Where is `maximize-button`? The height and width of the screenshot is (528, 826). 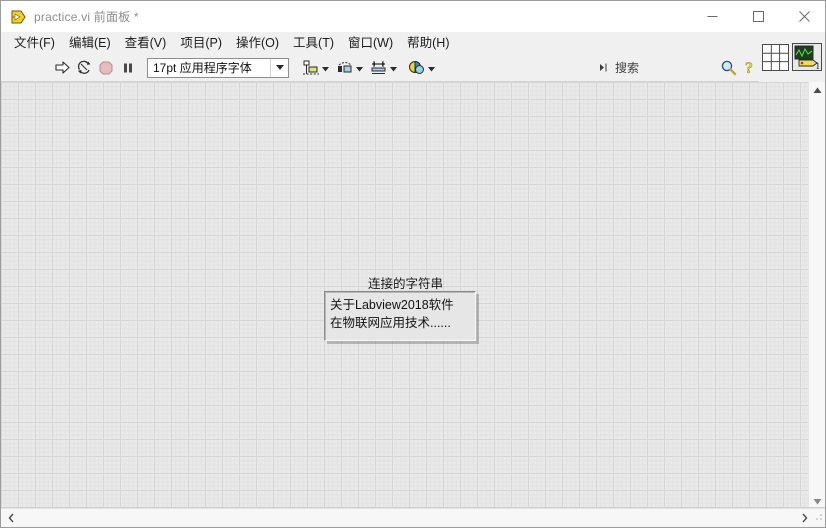 maximize-button is located at coordinates (758, 16).